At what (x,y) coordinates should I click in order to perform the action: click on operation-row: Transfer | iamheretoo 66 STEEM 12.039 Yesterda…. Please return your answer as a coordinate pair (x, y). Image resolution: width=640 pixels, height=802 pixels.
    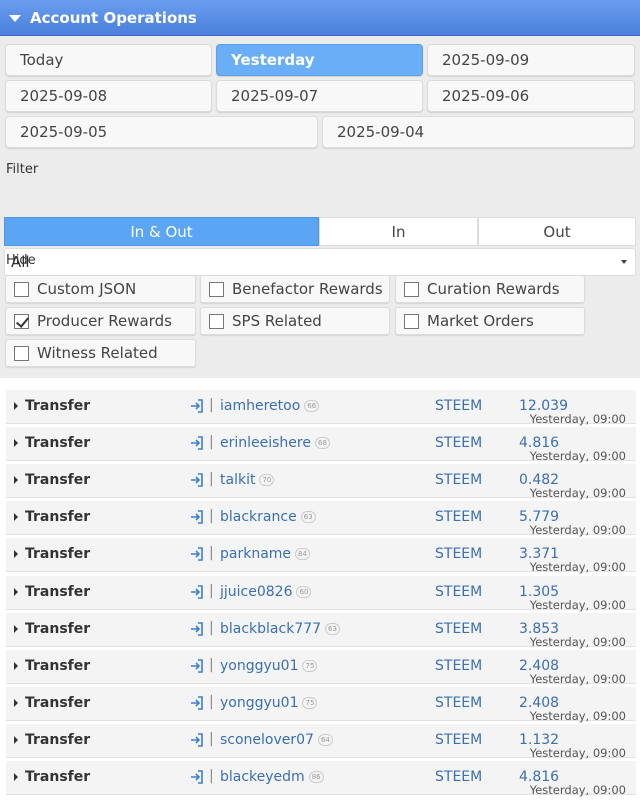
    Looking at the image, I should click on (321, 408).